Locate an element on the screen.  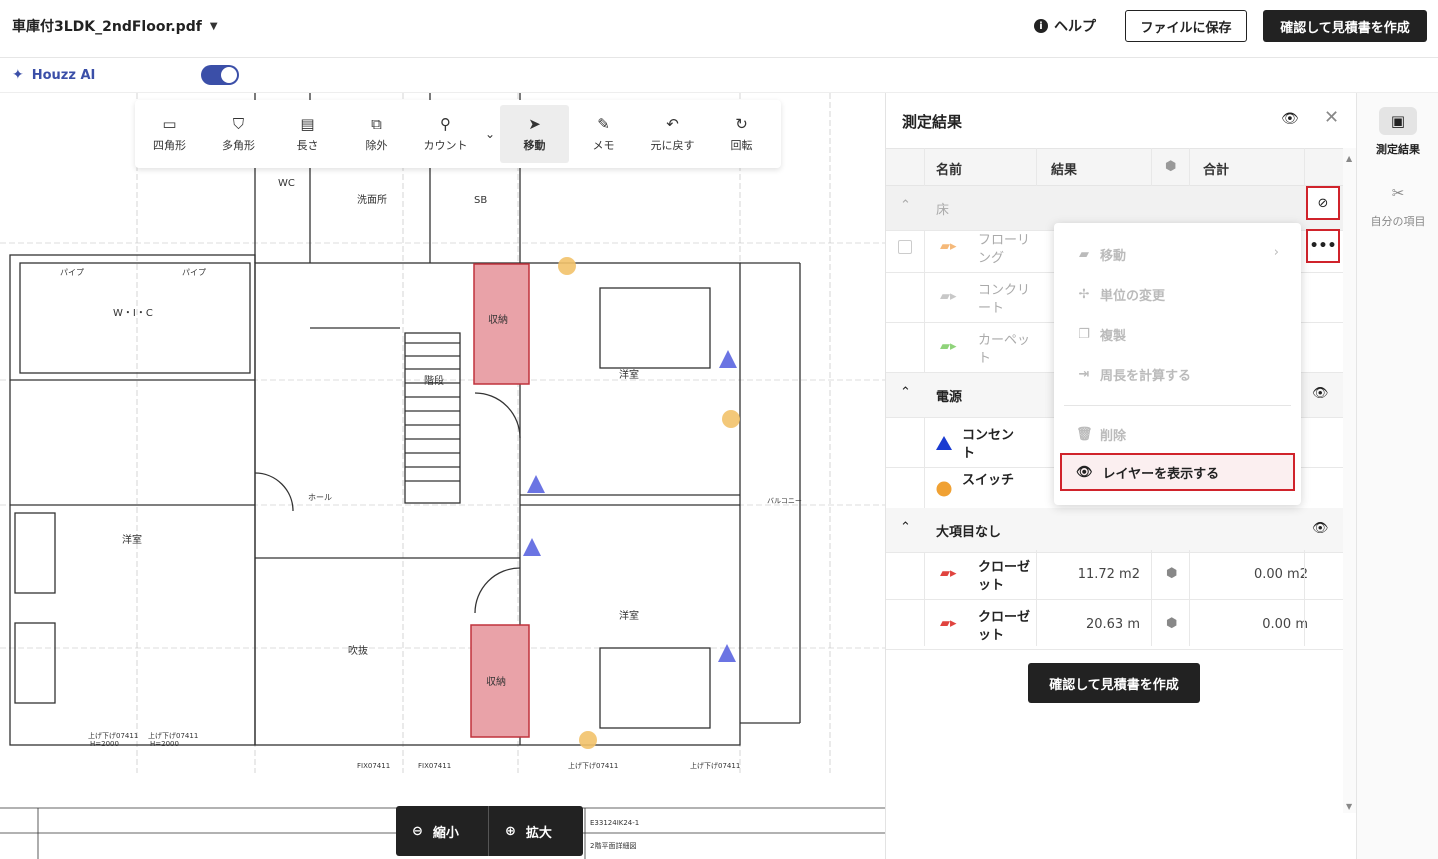
zoom-in-button: ⊕ 拡大 is located at coordinates (536, 831).